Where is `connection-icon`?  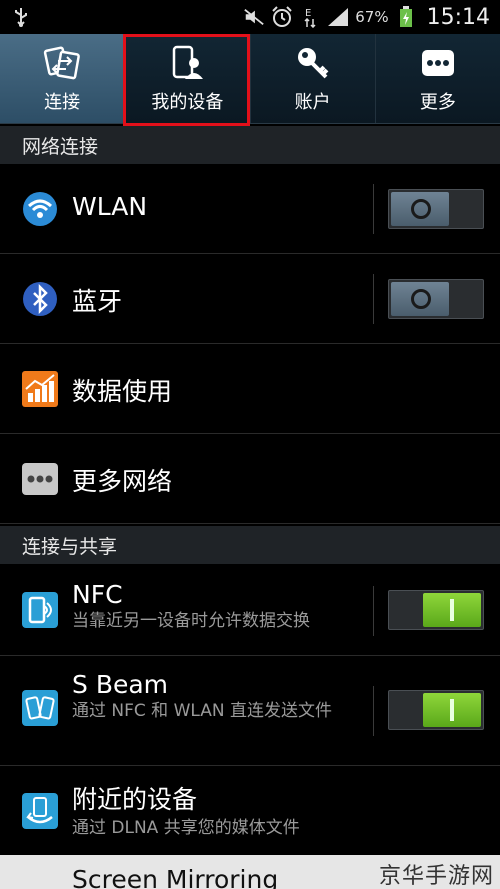 connection-icon is located at coordinates (62, 63).